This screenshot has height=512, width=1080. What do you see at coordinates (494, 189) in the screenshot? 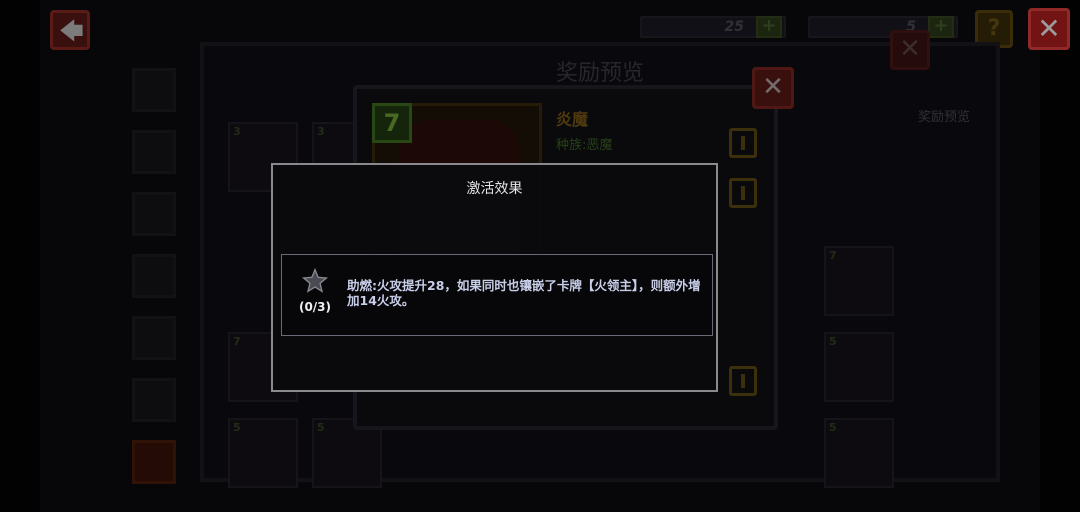
I see `dialog-title: 激活效果` at bounding box center [494, 189].